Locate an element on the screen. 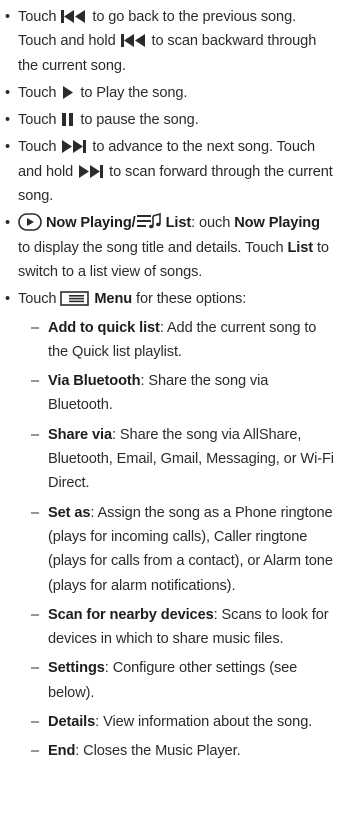 This screenshot has height=824, width=342. option-title: Add to quick list is located at coordinates (104, 327).